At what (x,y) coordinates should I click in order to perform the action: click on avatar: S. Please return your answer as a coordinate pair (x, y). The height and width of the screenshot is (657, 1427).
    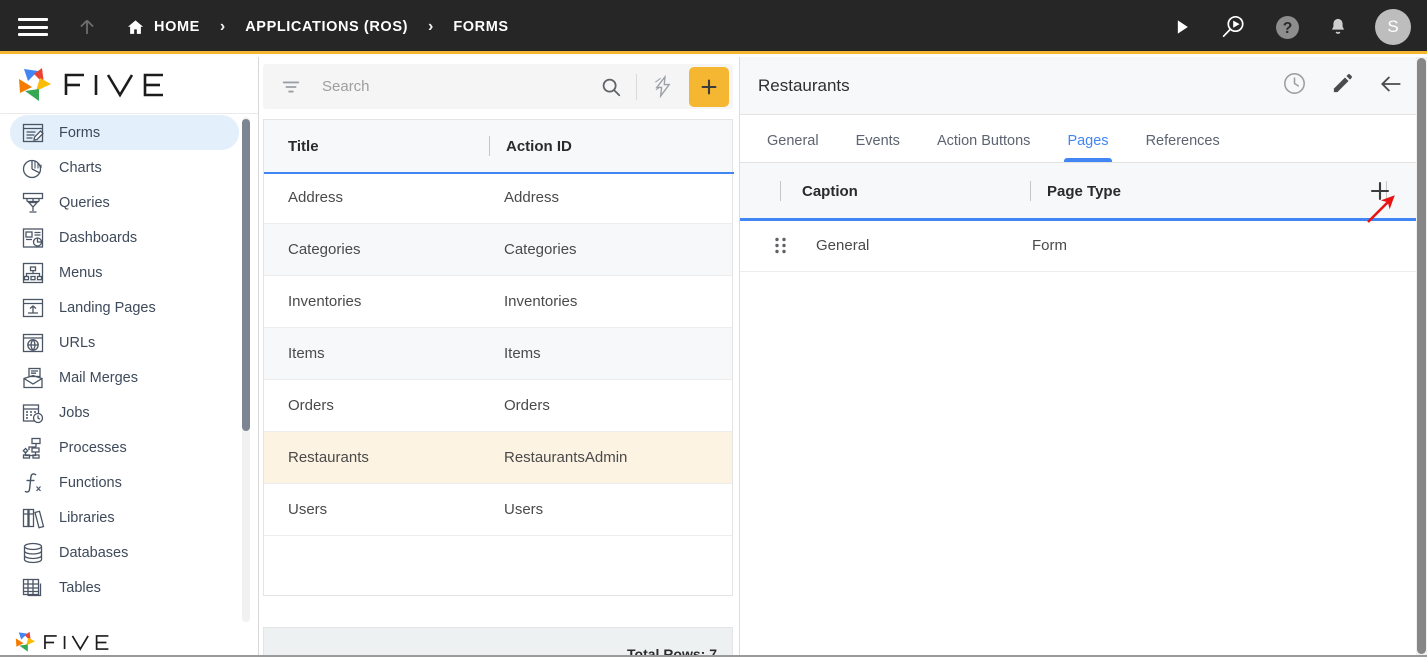
    Looking at the image, I should click on (1393, 27).